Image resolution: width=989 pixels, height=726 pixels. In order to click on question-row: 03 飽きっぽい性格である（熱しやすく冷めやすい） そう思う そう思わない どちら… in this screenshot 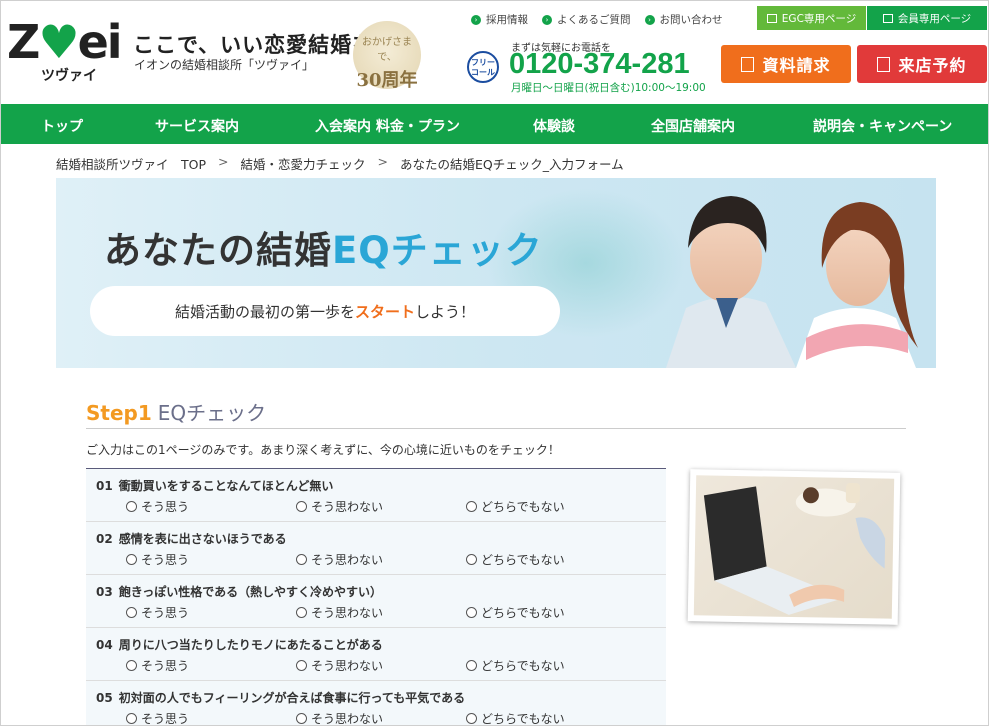, I will do `click(376, 601)`.